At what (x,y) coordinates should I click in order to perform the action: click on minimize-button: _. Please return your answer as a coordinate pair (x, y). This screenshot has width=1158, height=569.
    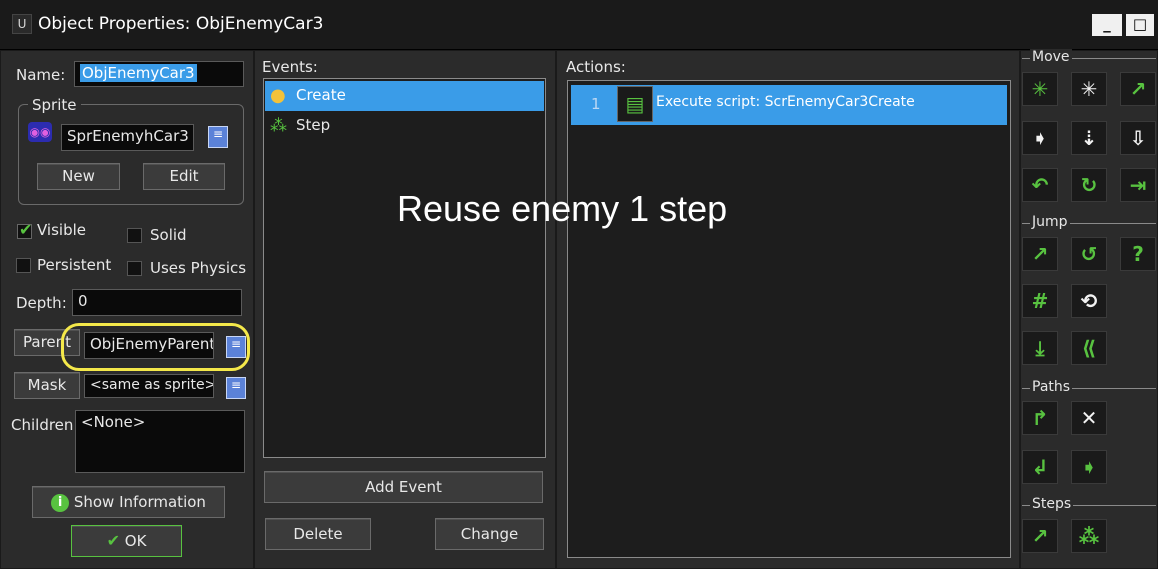
    Looking at the image, I should click on (1107, 25).